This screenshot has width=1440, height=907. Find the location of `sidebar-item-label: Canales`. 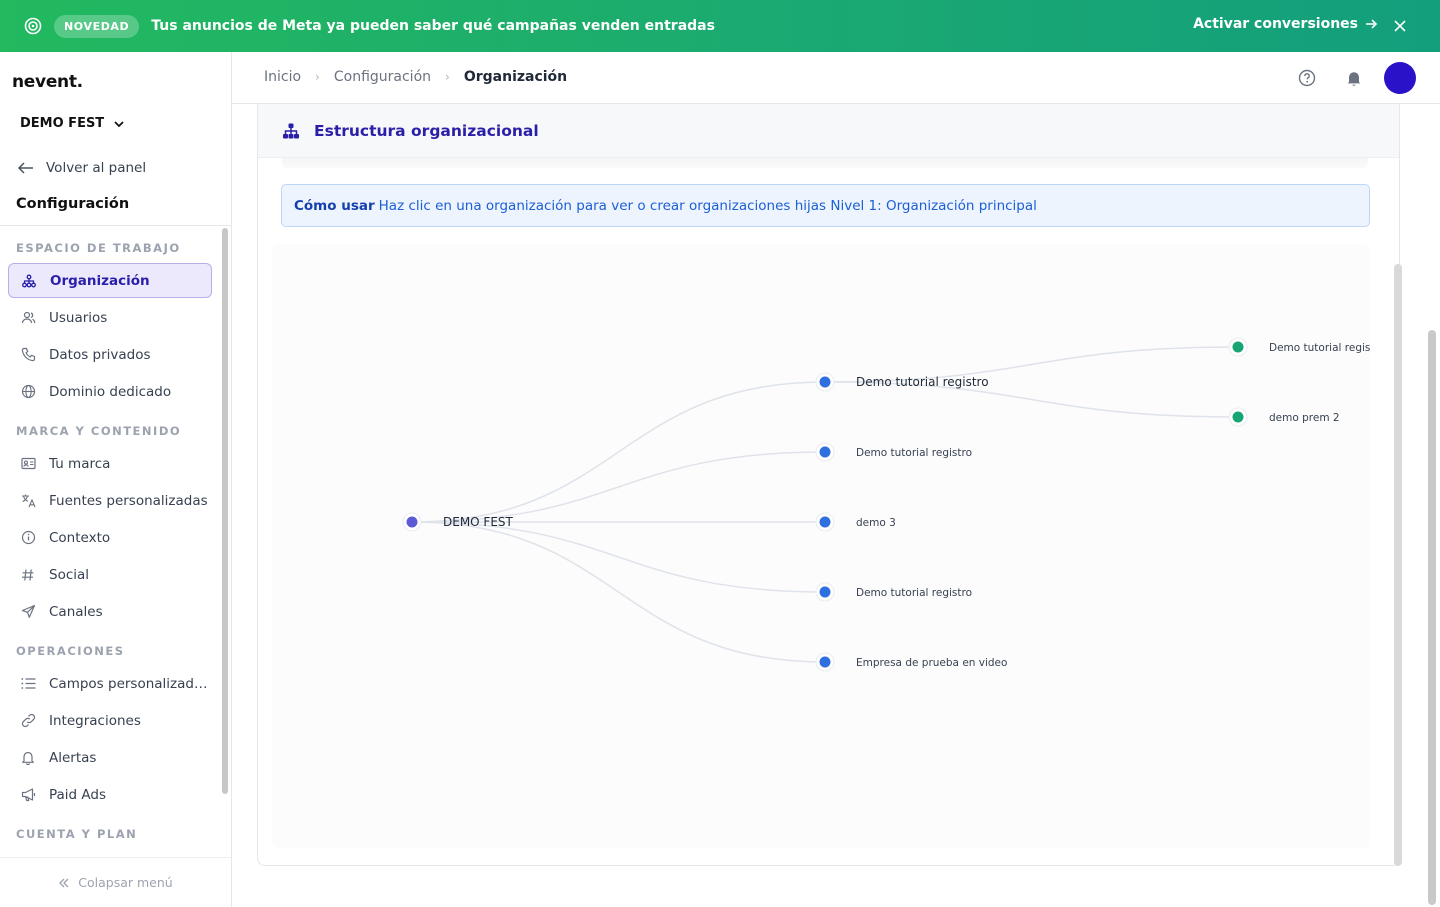

sidebar-item-label: Canales is located at coordinates (76, 611).